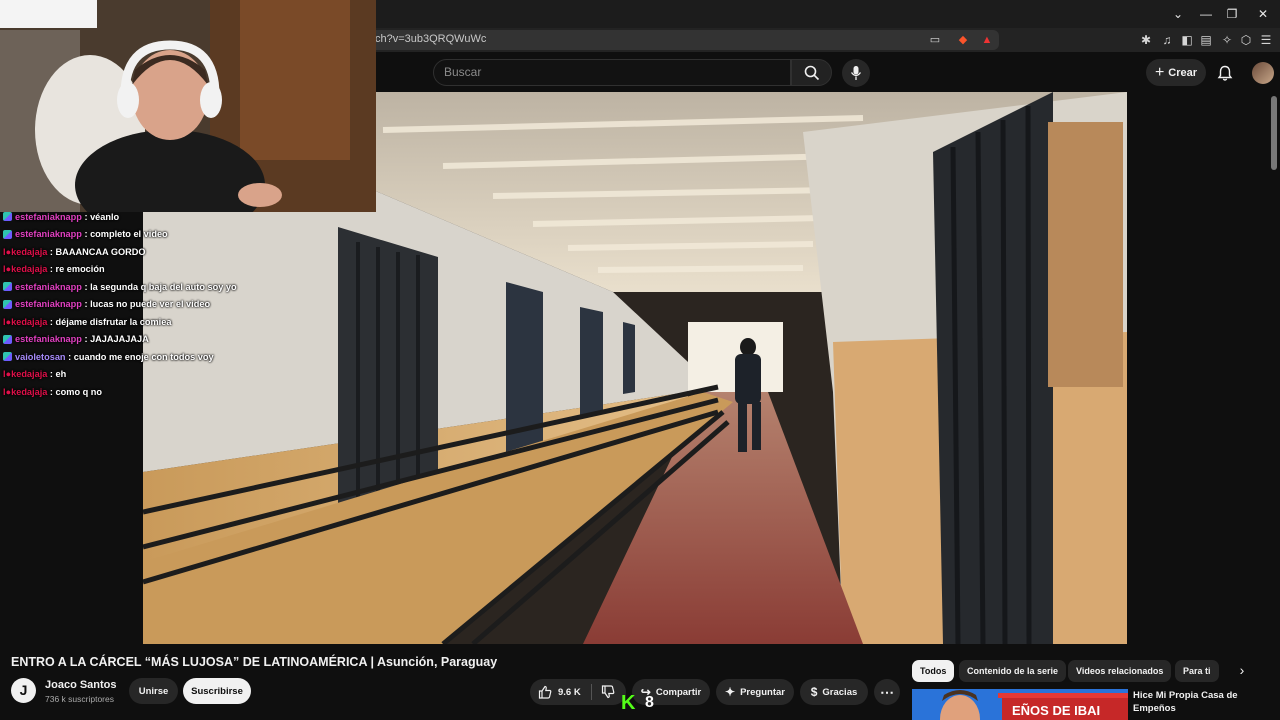  I want to click on recommendation-thumbnail: EÑOS DE IBAI, so click(1020, 704).